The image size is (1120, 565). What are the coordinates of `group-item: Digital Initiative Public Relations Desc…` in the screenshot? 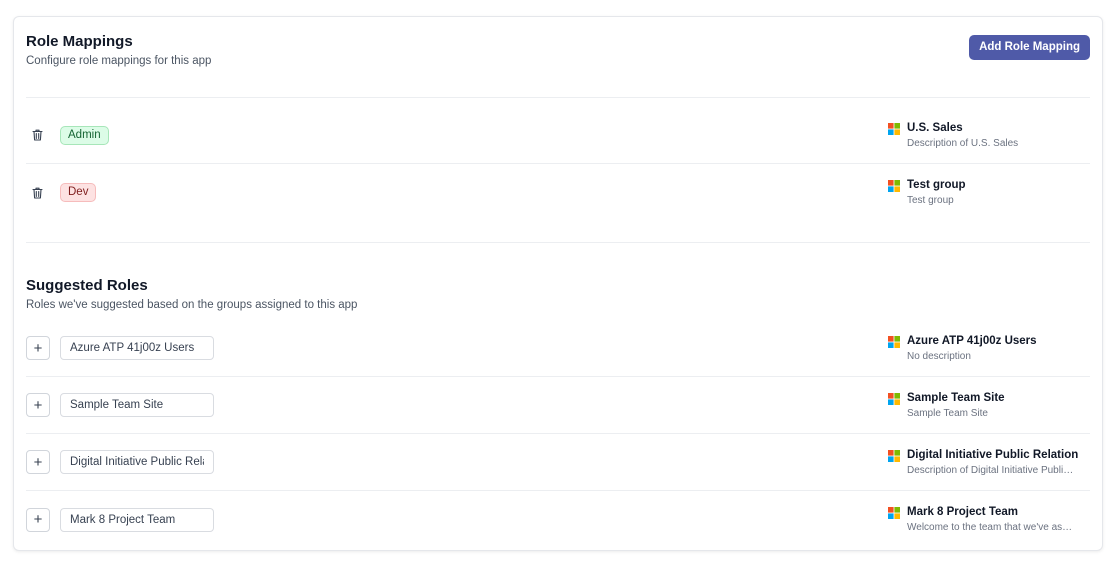 It's located at (983, 462).